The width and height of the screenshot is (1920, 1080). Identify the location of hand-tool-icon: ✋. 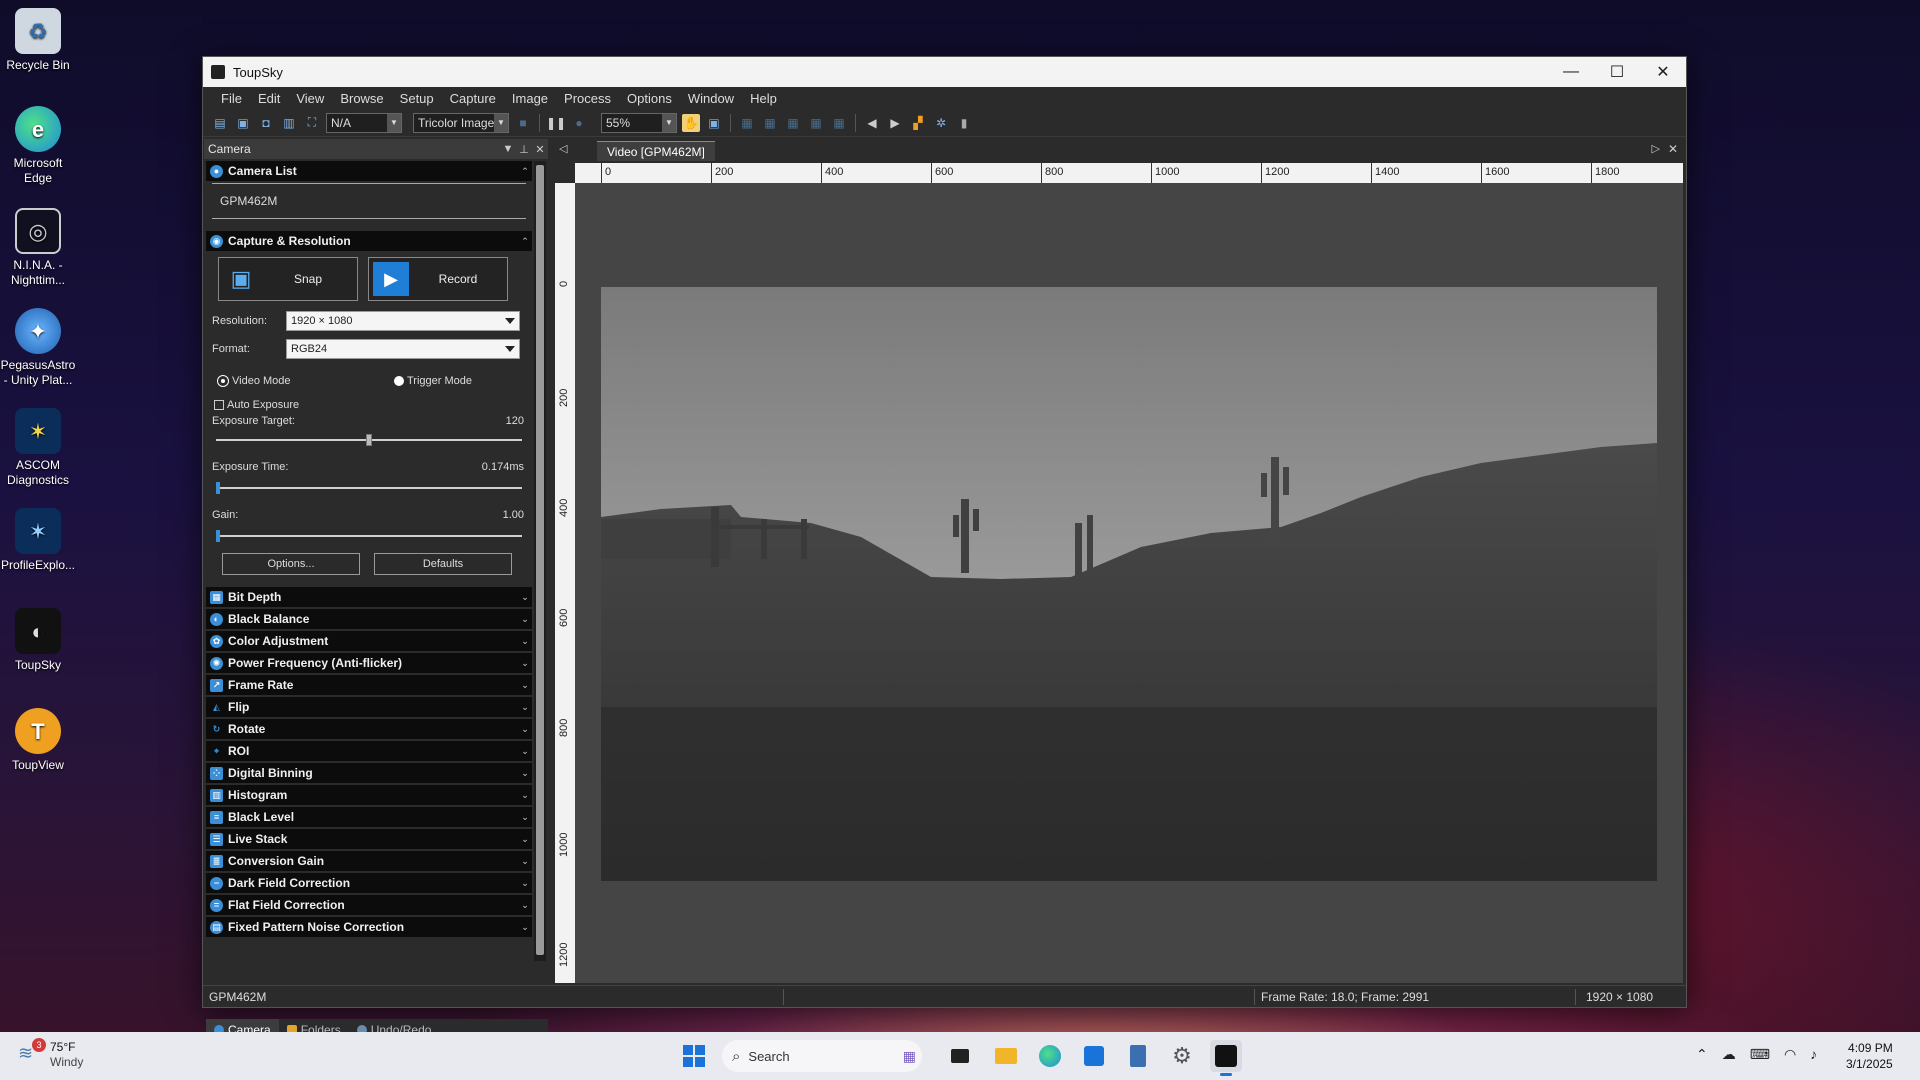
(691, 122).